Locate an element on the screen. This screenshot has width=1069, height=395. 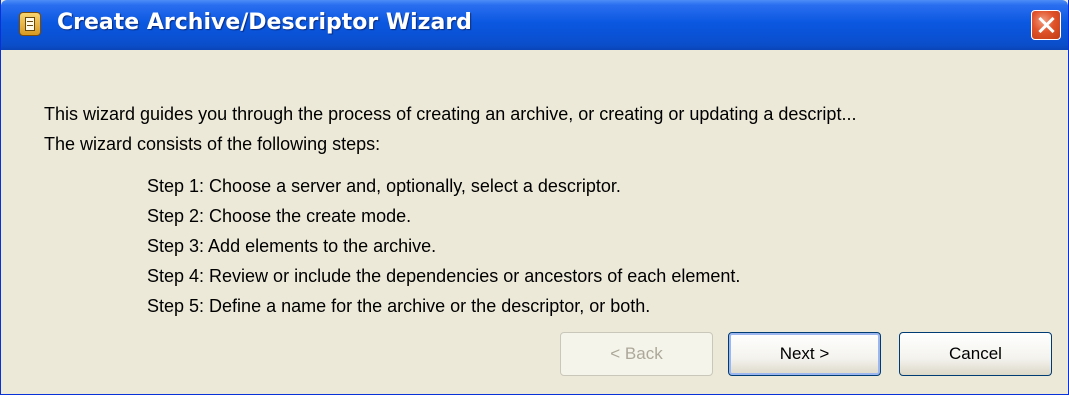
next-button: Next > is located at coordinates (804, 354).